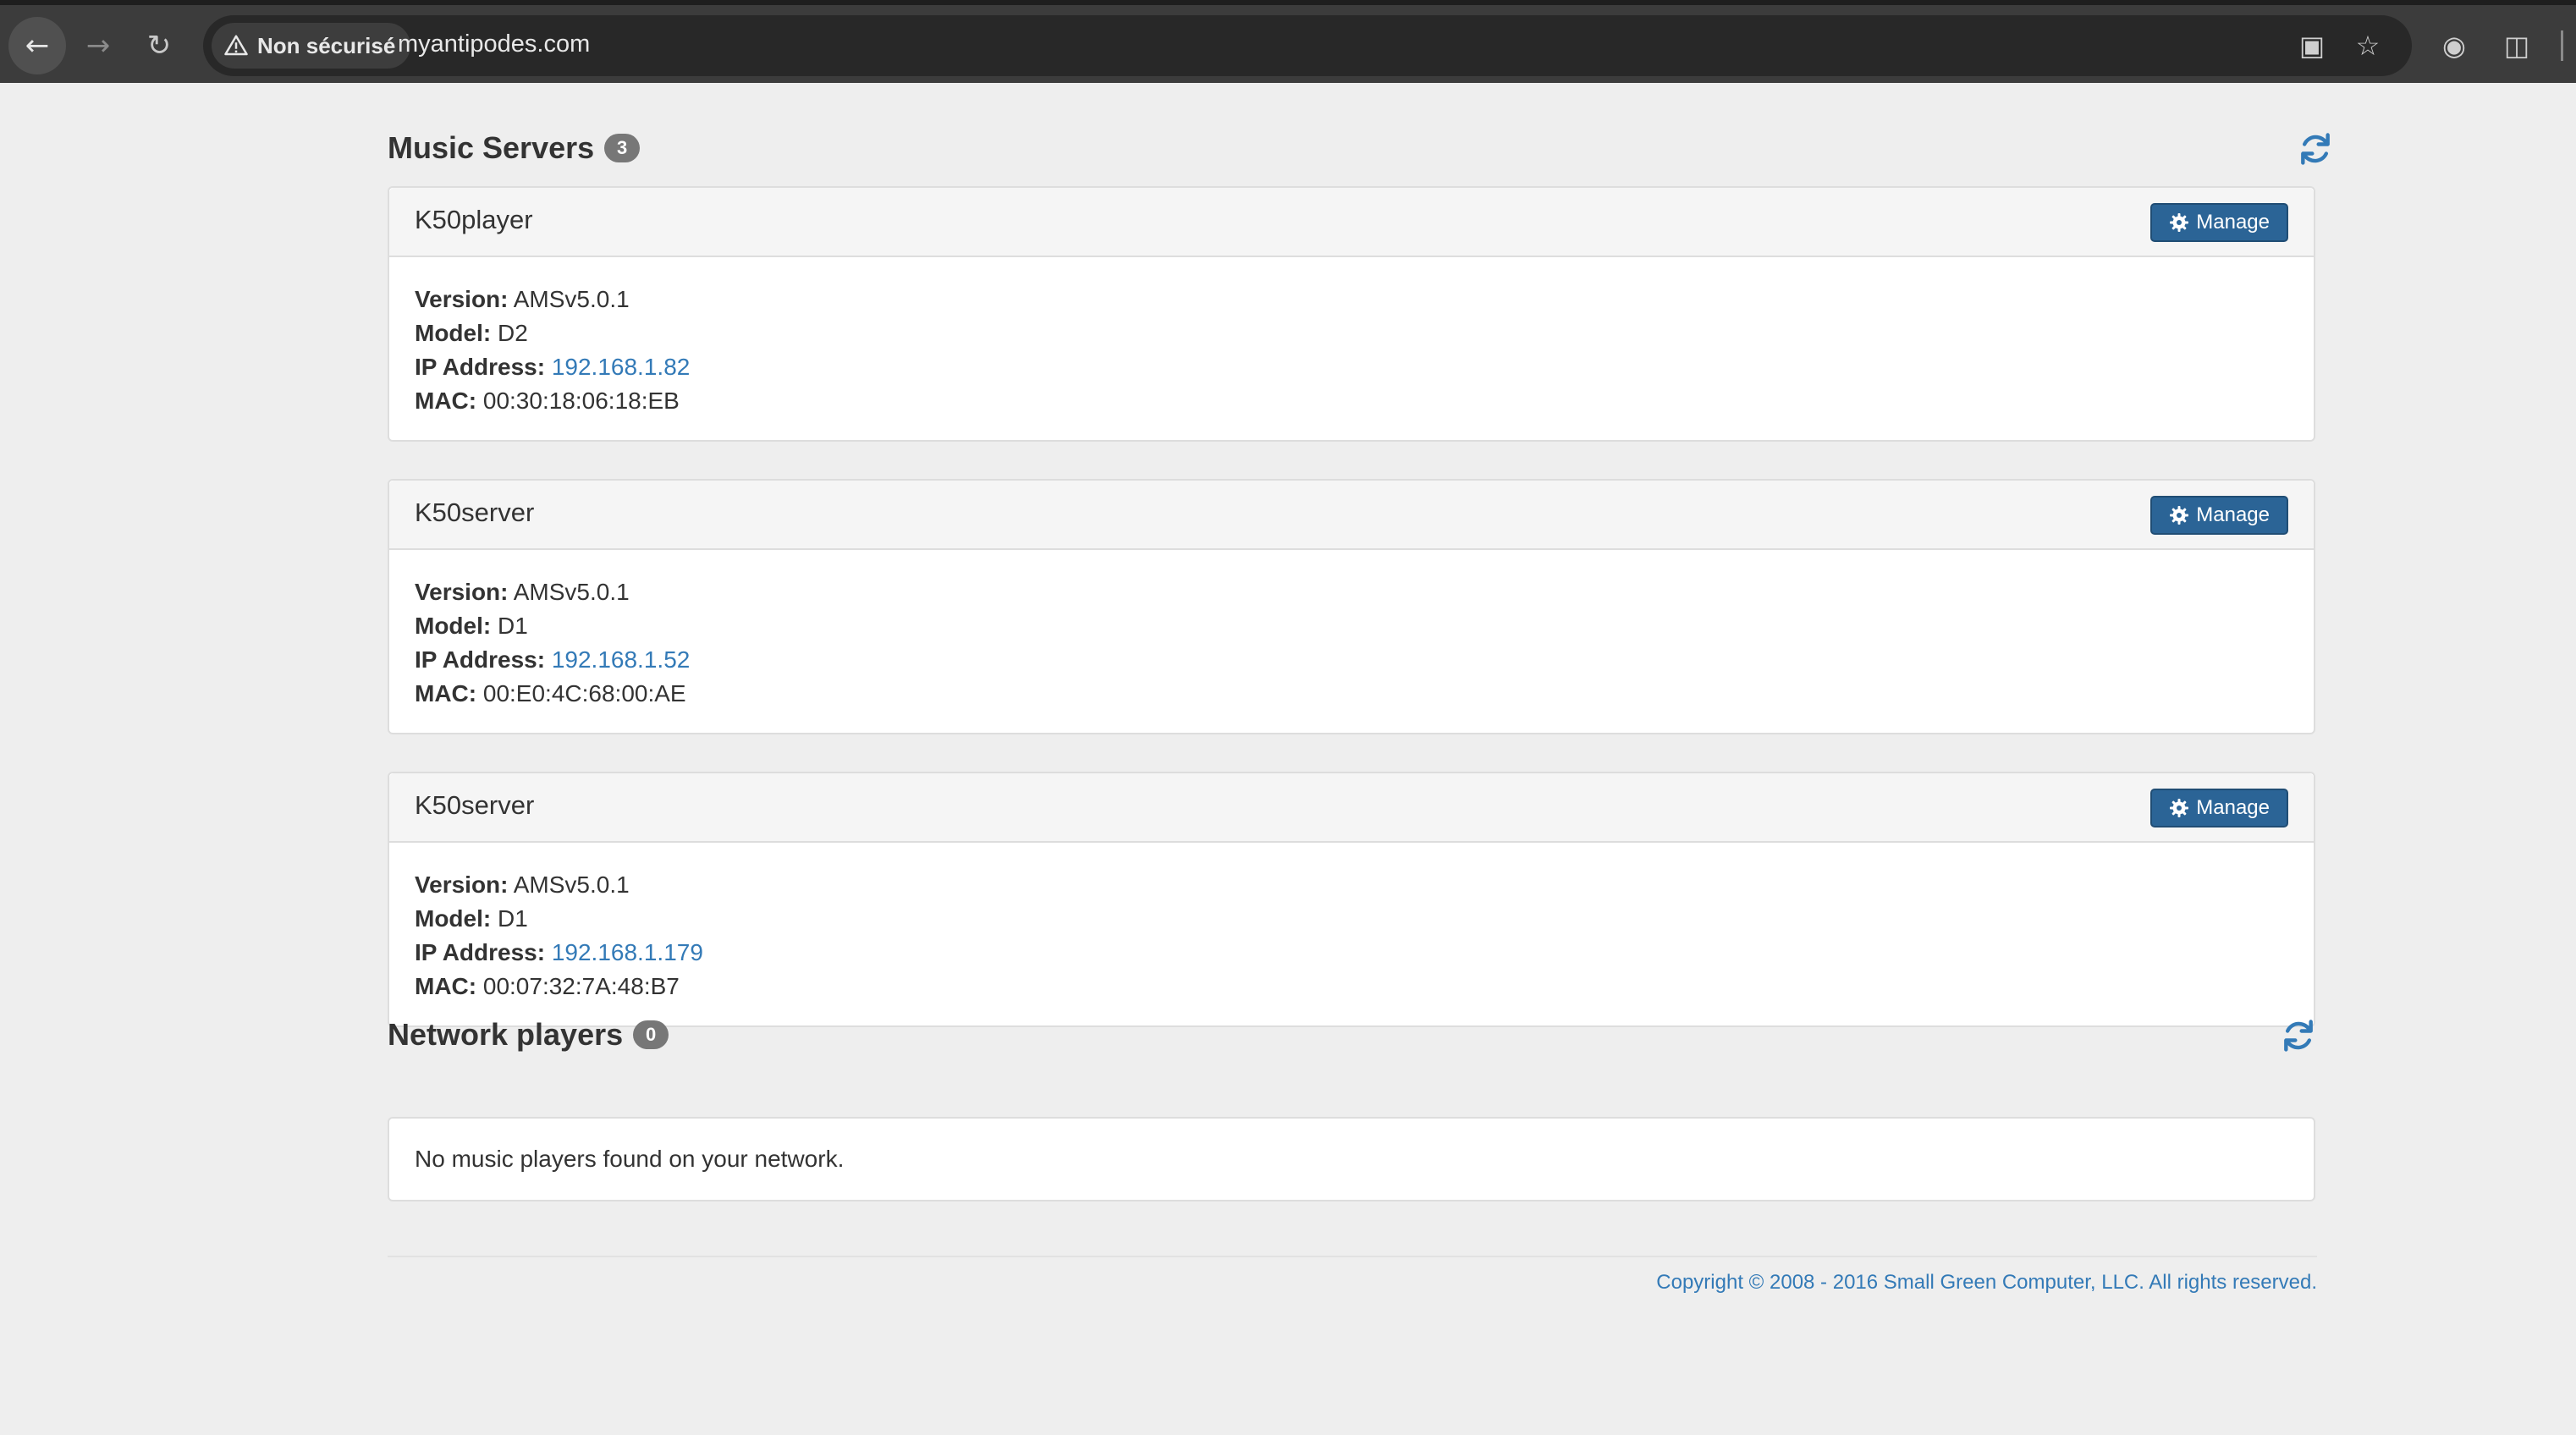 The height and width of the screenshot is (1435, 2576). I want to click on reload-icon: ↻, so click(159, 45).